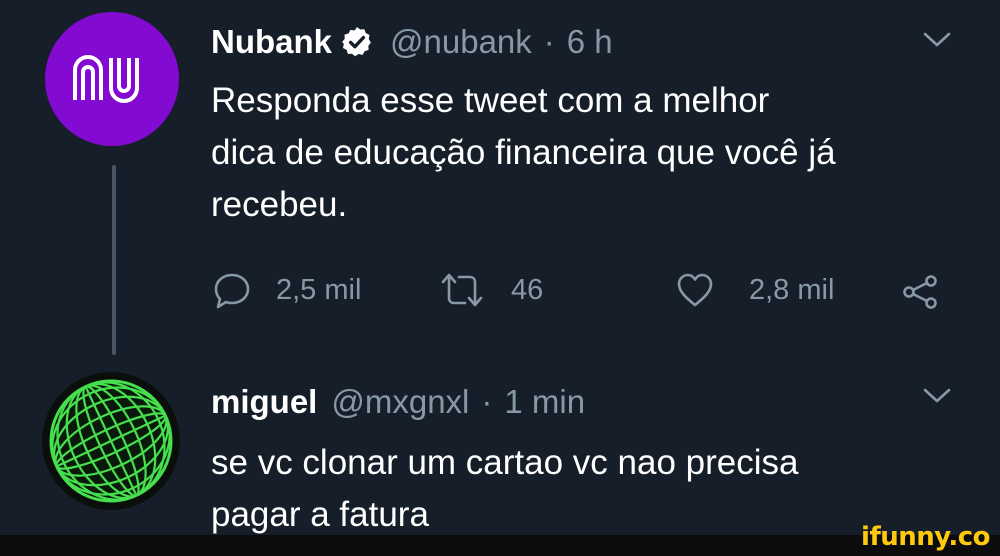 The height and width of the screenshot is (556, 1000). Describe the element at coordinates (491, 290) in the screenshot. I see `retweet-button: 46` at that location.